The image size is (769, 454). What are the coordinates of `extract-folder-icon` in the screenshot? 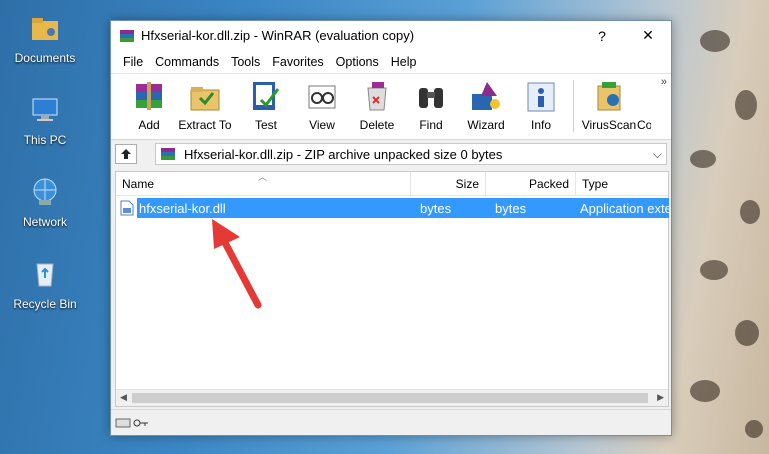 It's located at (205, 99).